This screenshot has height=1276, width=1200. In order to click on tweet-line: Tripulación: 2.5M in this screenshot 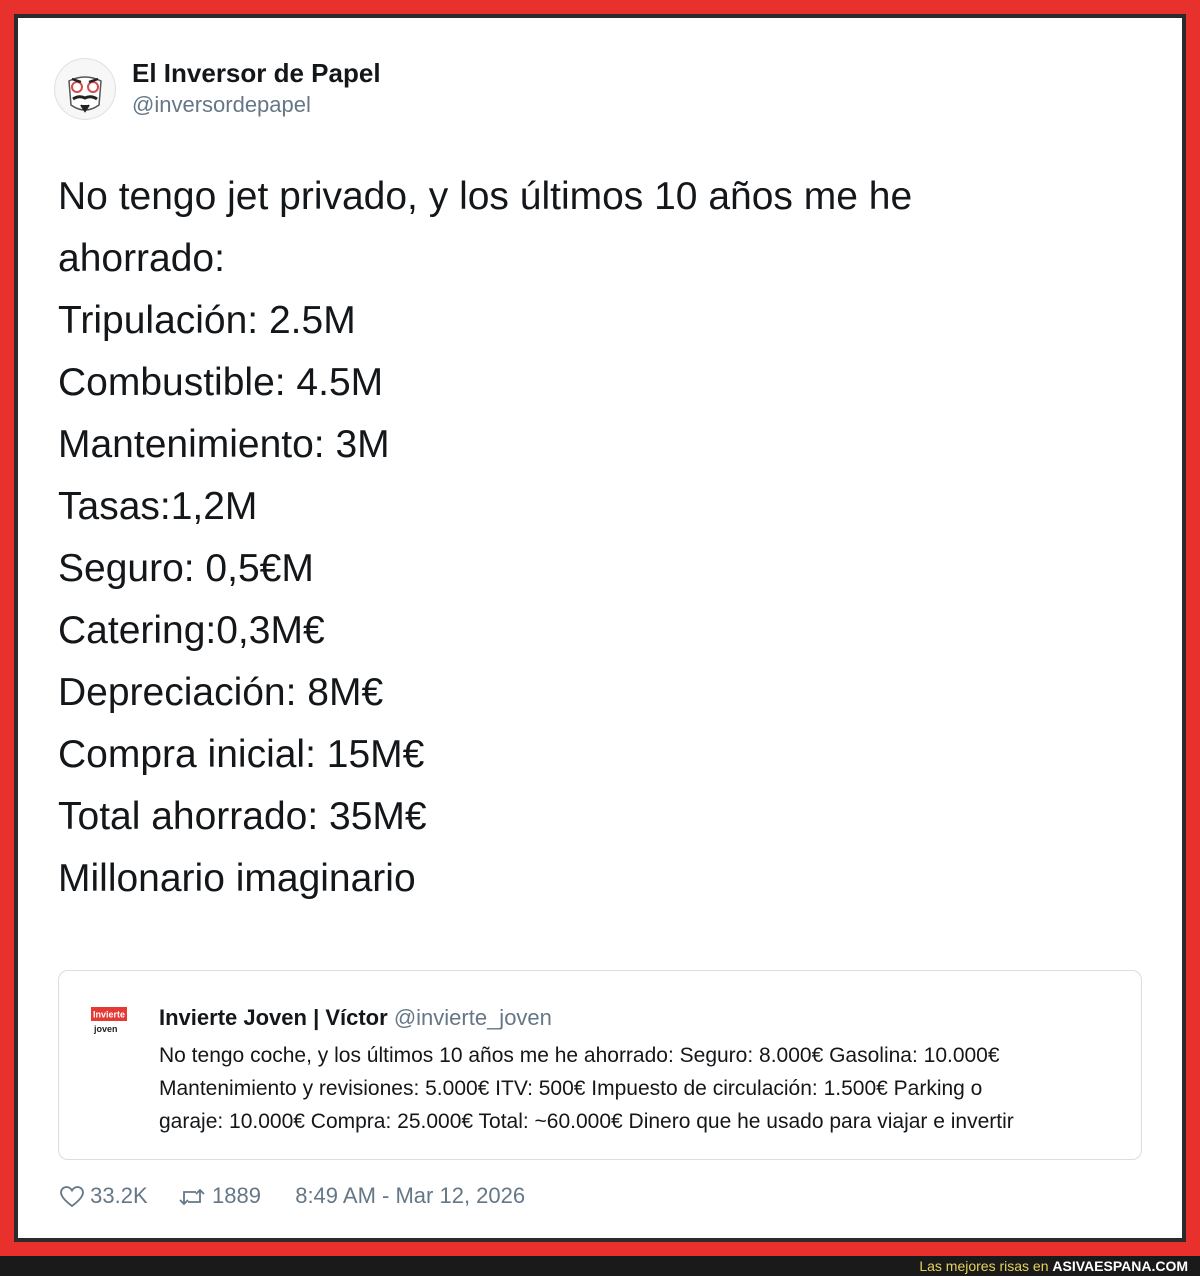, I will do `click(207, 320)`.